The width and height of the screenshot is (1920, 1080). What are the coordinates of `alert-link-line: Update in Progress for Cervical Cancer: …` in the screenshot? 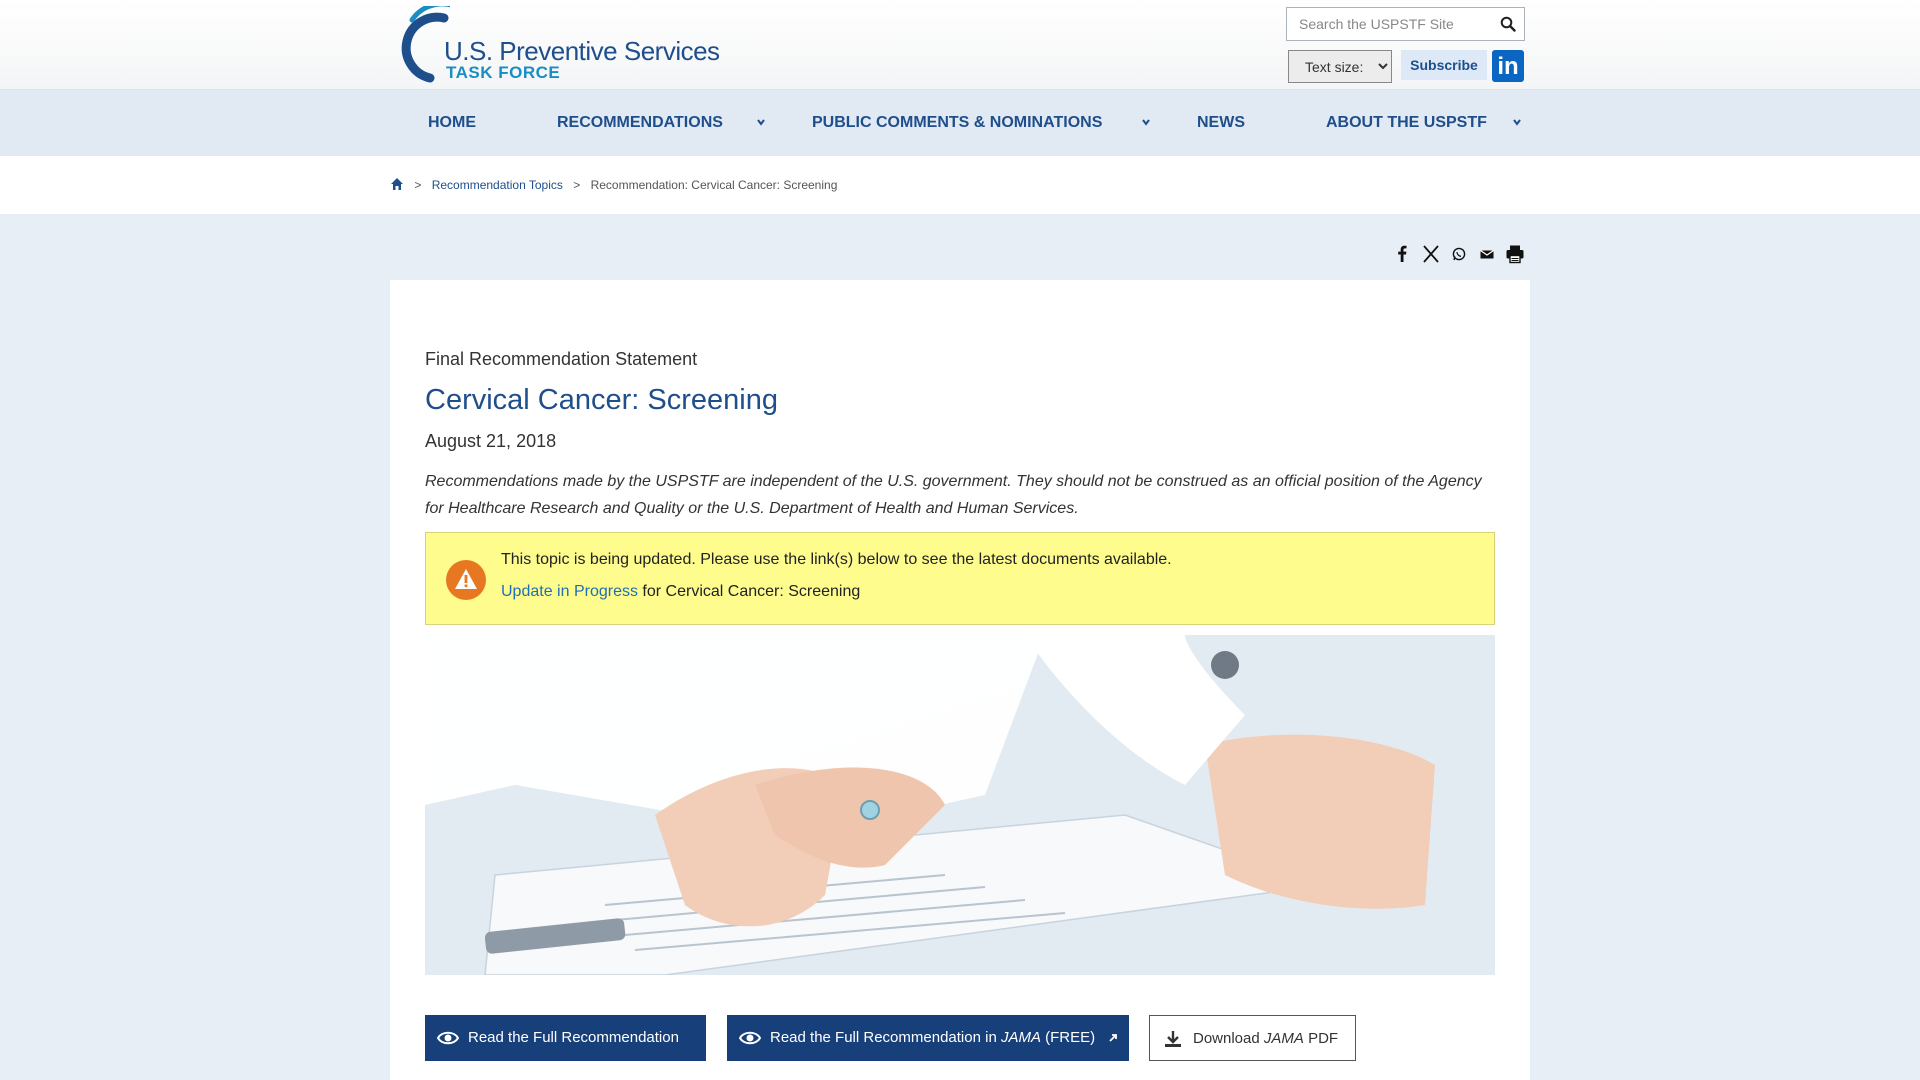 It's located at (680, 592).